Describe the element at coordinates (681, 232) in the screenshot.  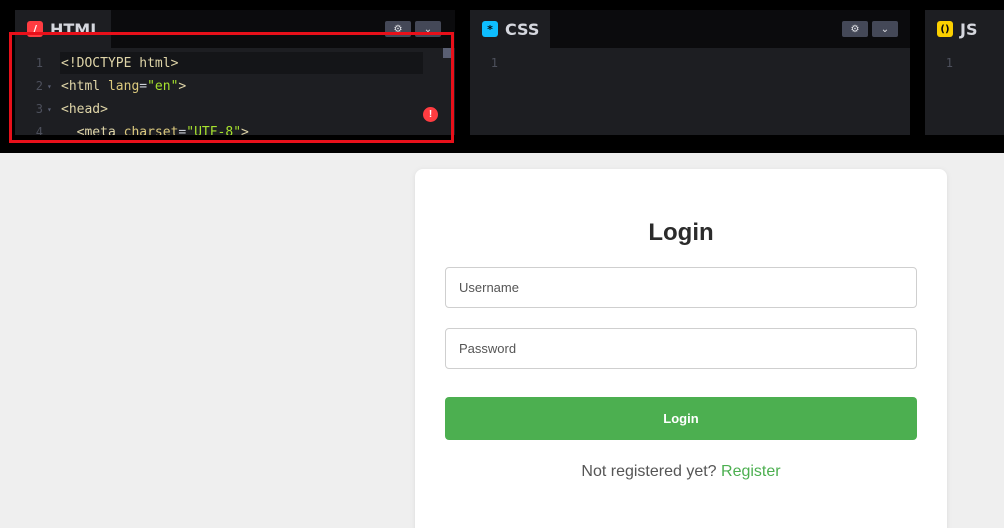
I see `login-title: Login` at that location.